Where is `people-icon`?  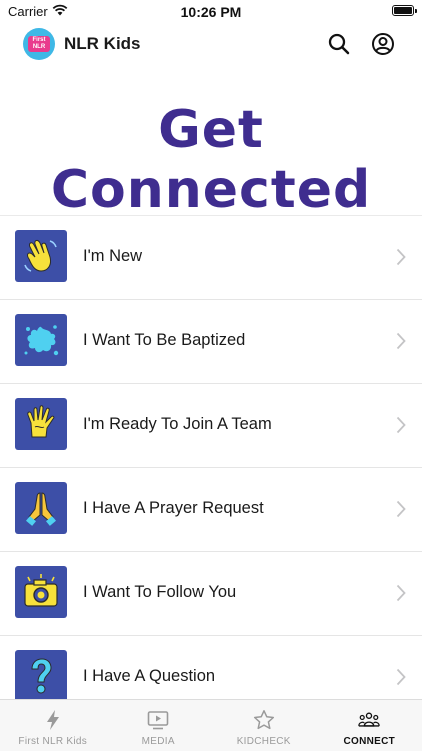
people-icon is located at coordinates (369, 720).